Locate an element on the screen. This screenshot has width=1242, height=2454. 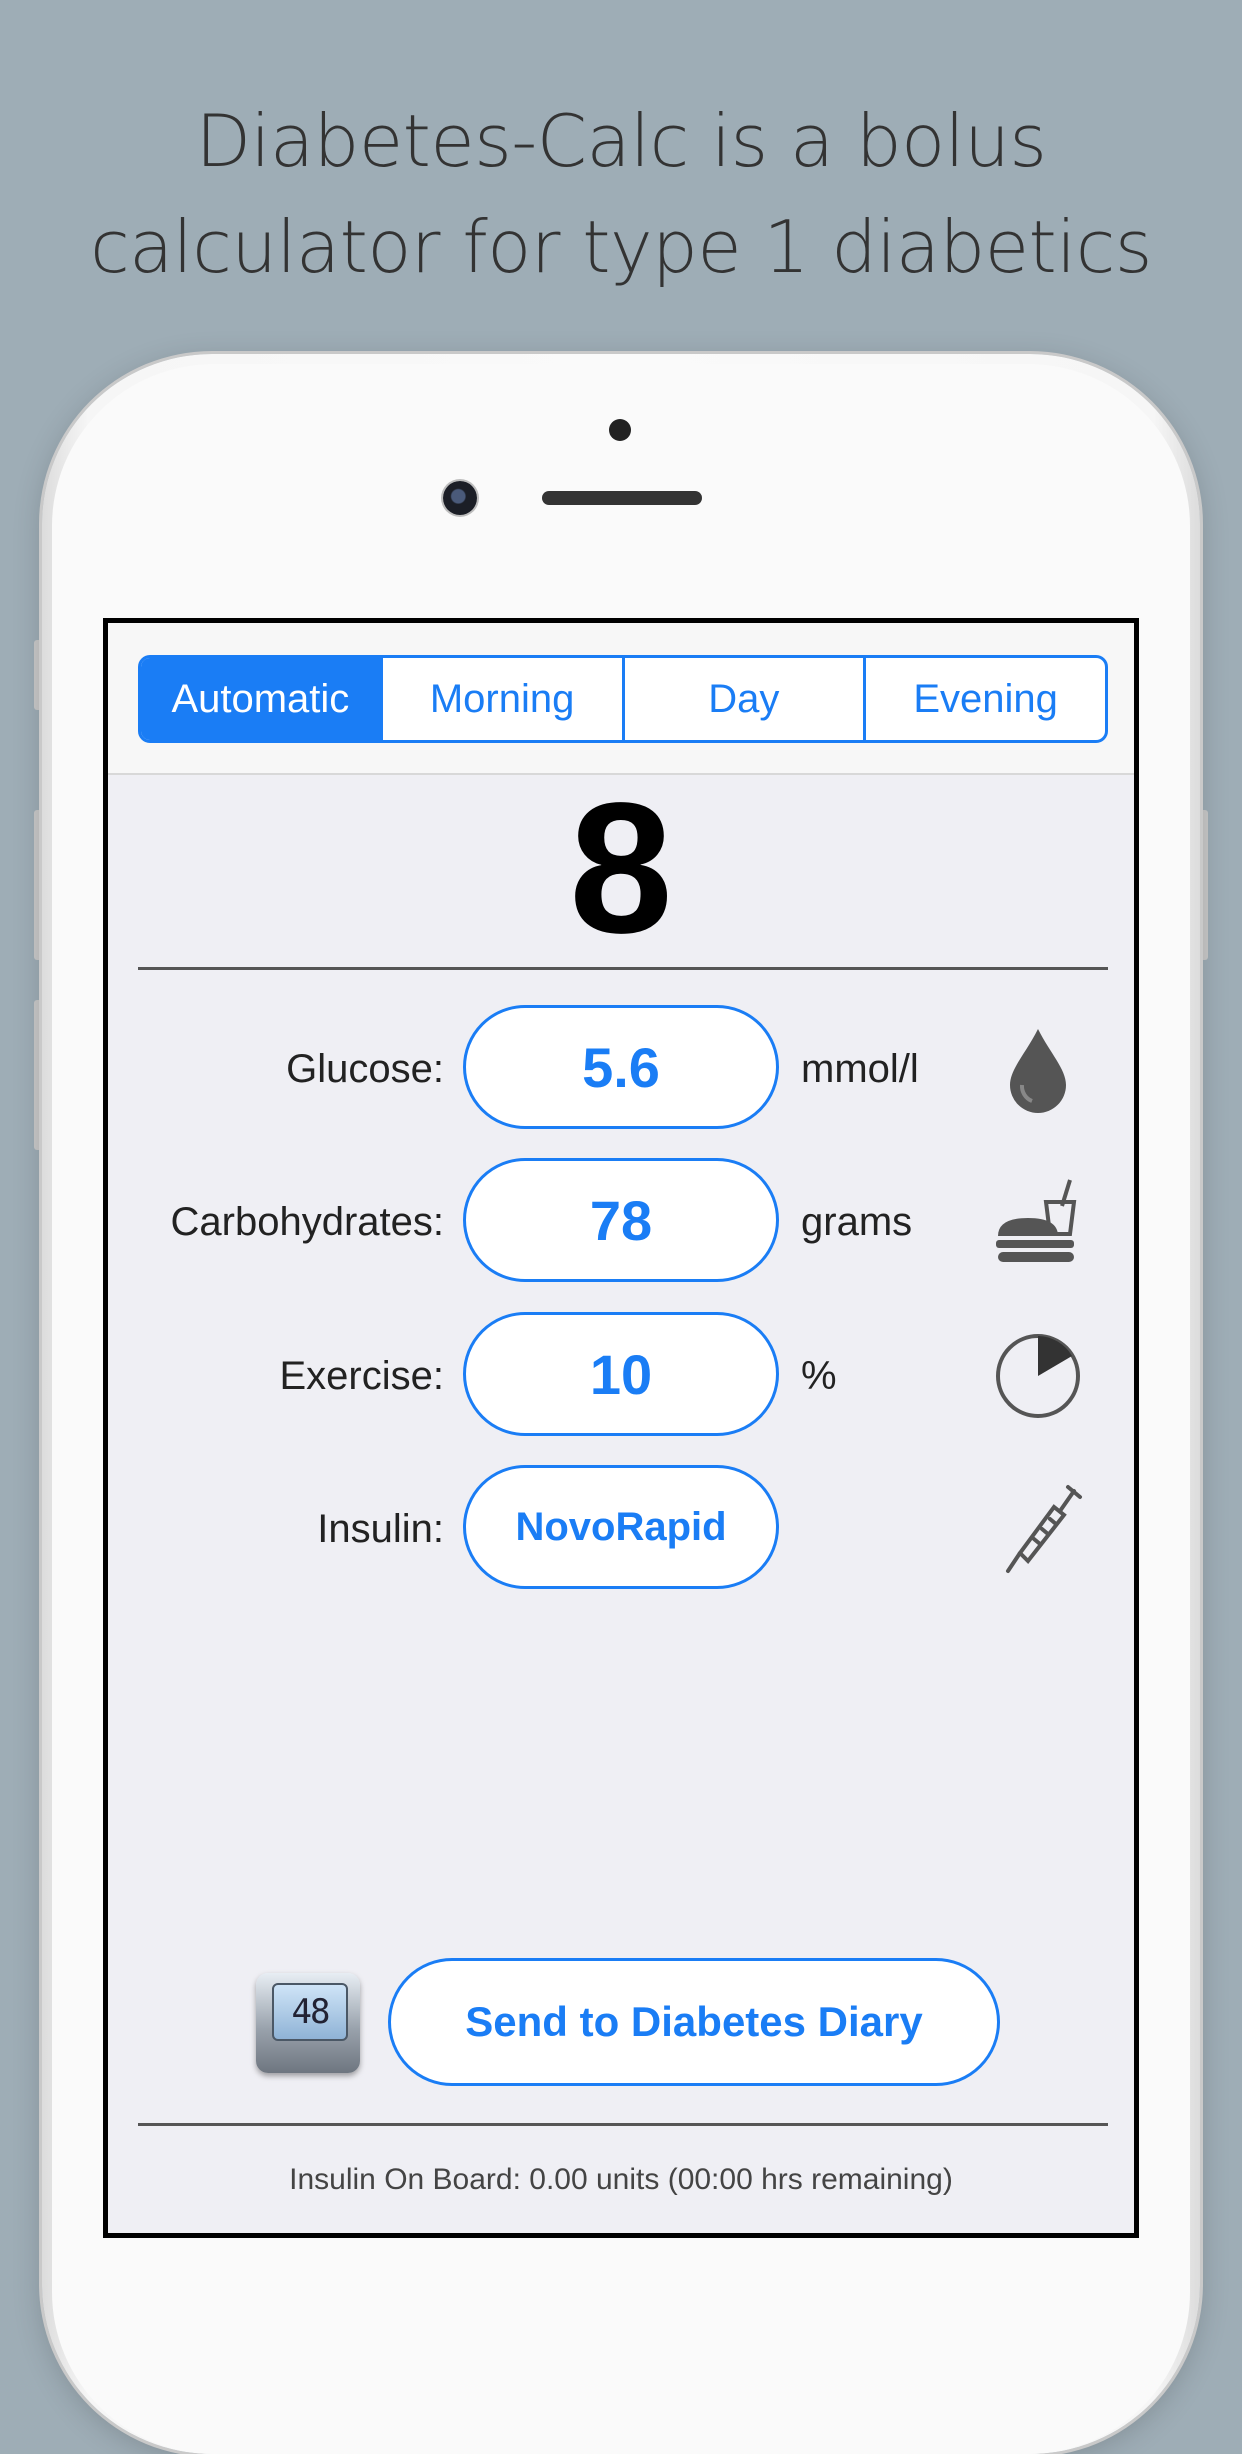
insulin-picker: NovoRapid is located at coordinates (621, 1527).